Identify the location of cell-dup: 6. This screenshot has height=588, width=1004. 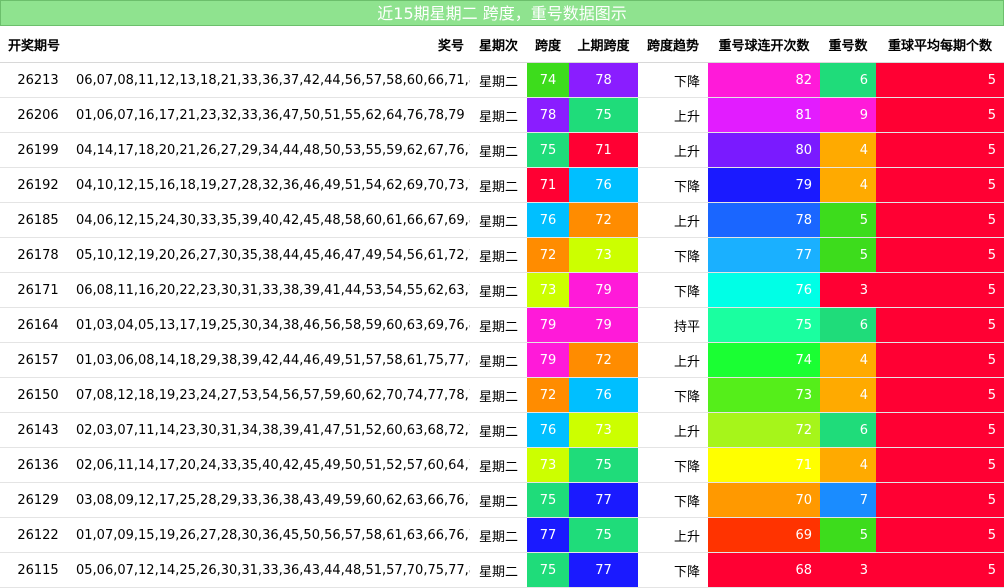
(848, 325).